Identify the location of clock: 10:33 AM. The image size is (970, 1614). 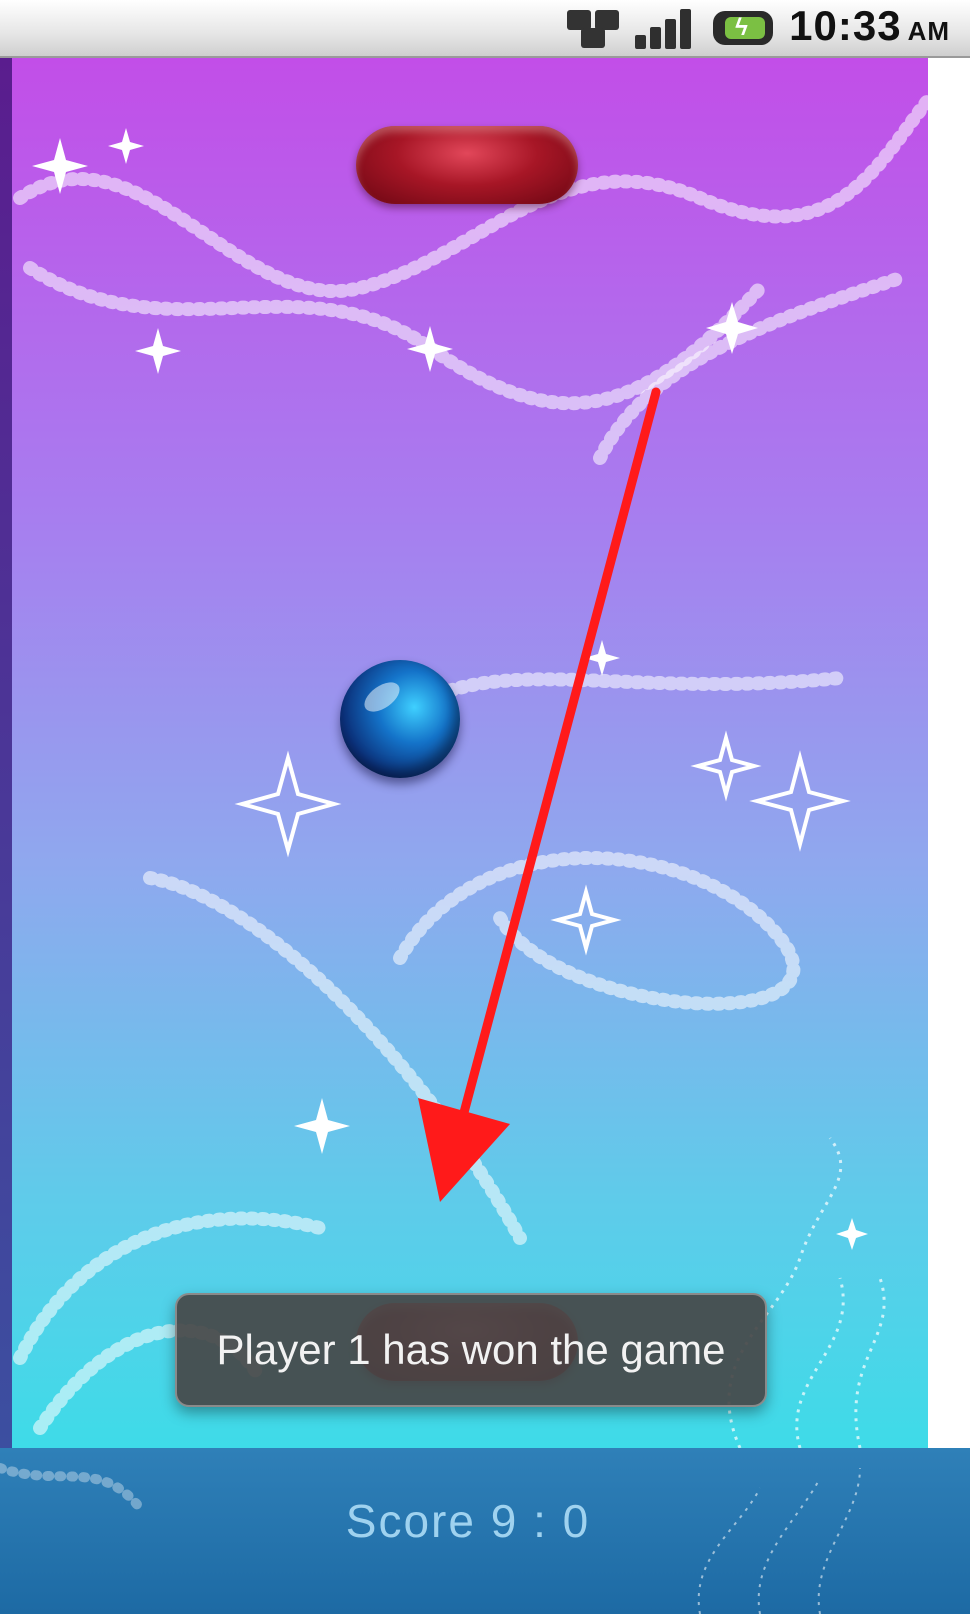
(869, 29).